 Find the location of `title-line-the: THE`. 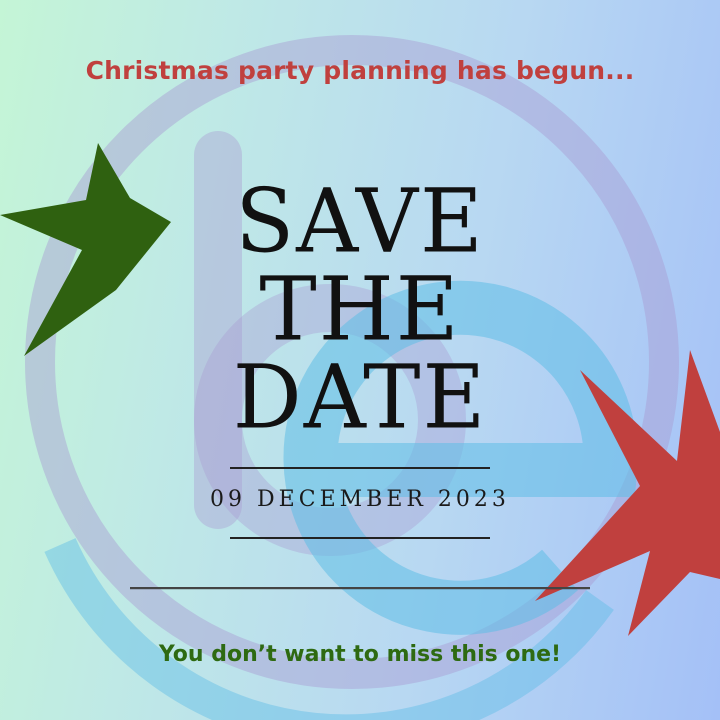

title-line-the: THE is located at coordinates (360, 310).